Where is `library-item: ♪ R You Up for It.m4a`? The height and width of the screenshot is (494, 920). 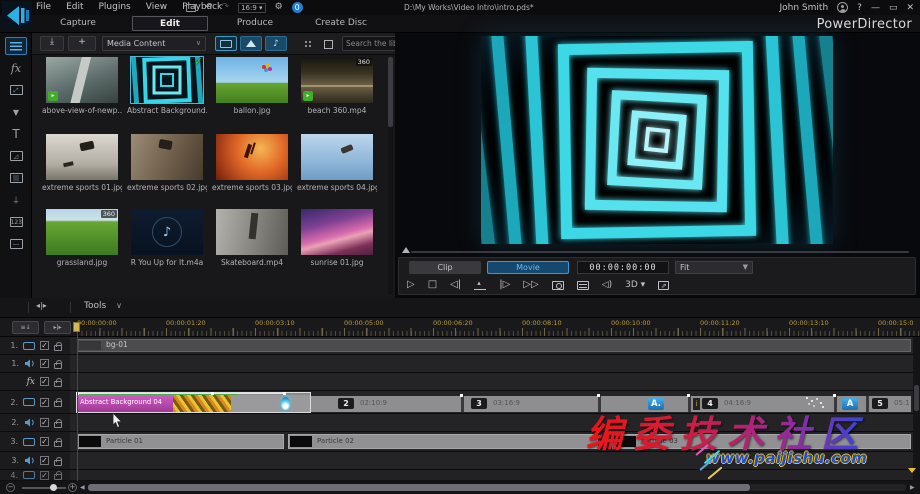 library-item: ♪ R You Up for It.m4a is located at coordinates (167, 238).